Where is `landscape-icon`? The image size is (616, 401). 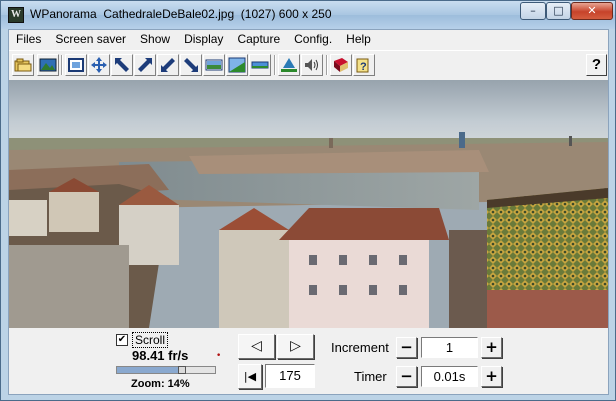 landscape-icon is located at coordinates (237, 65).